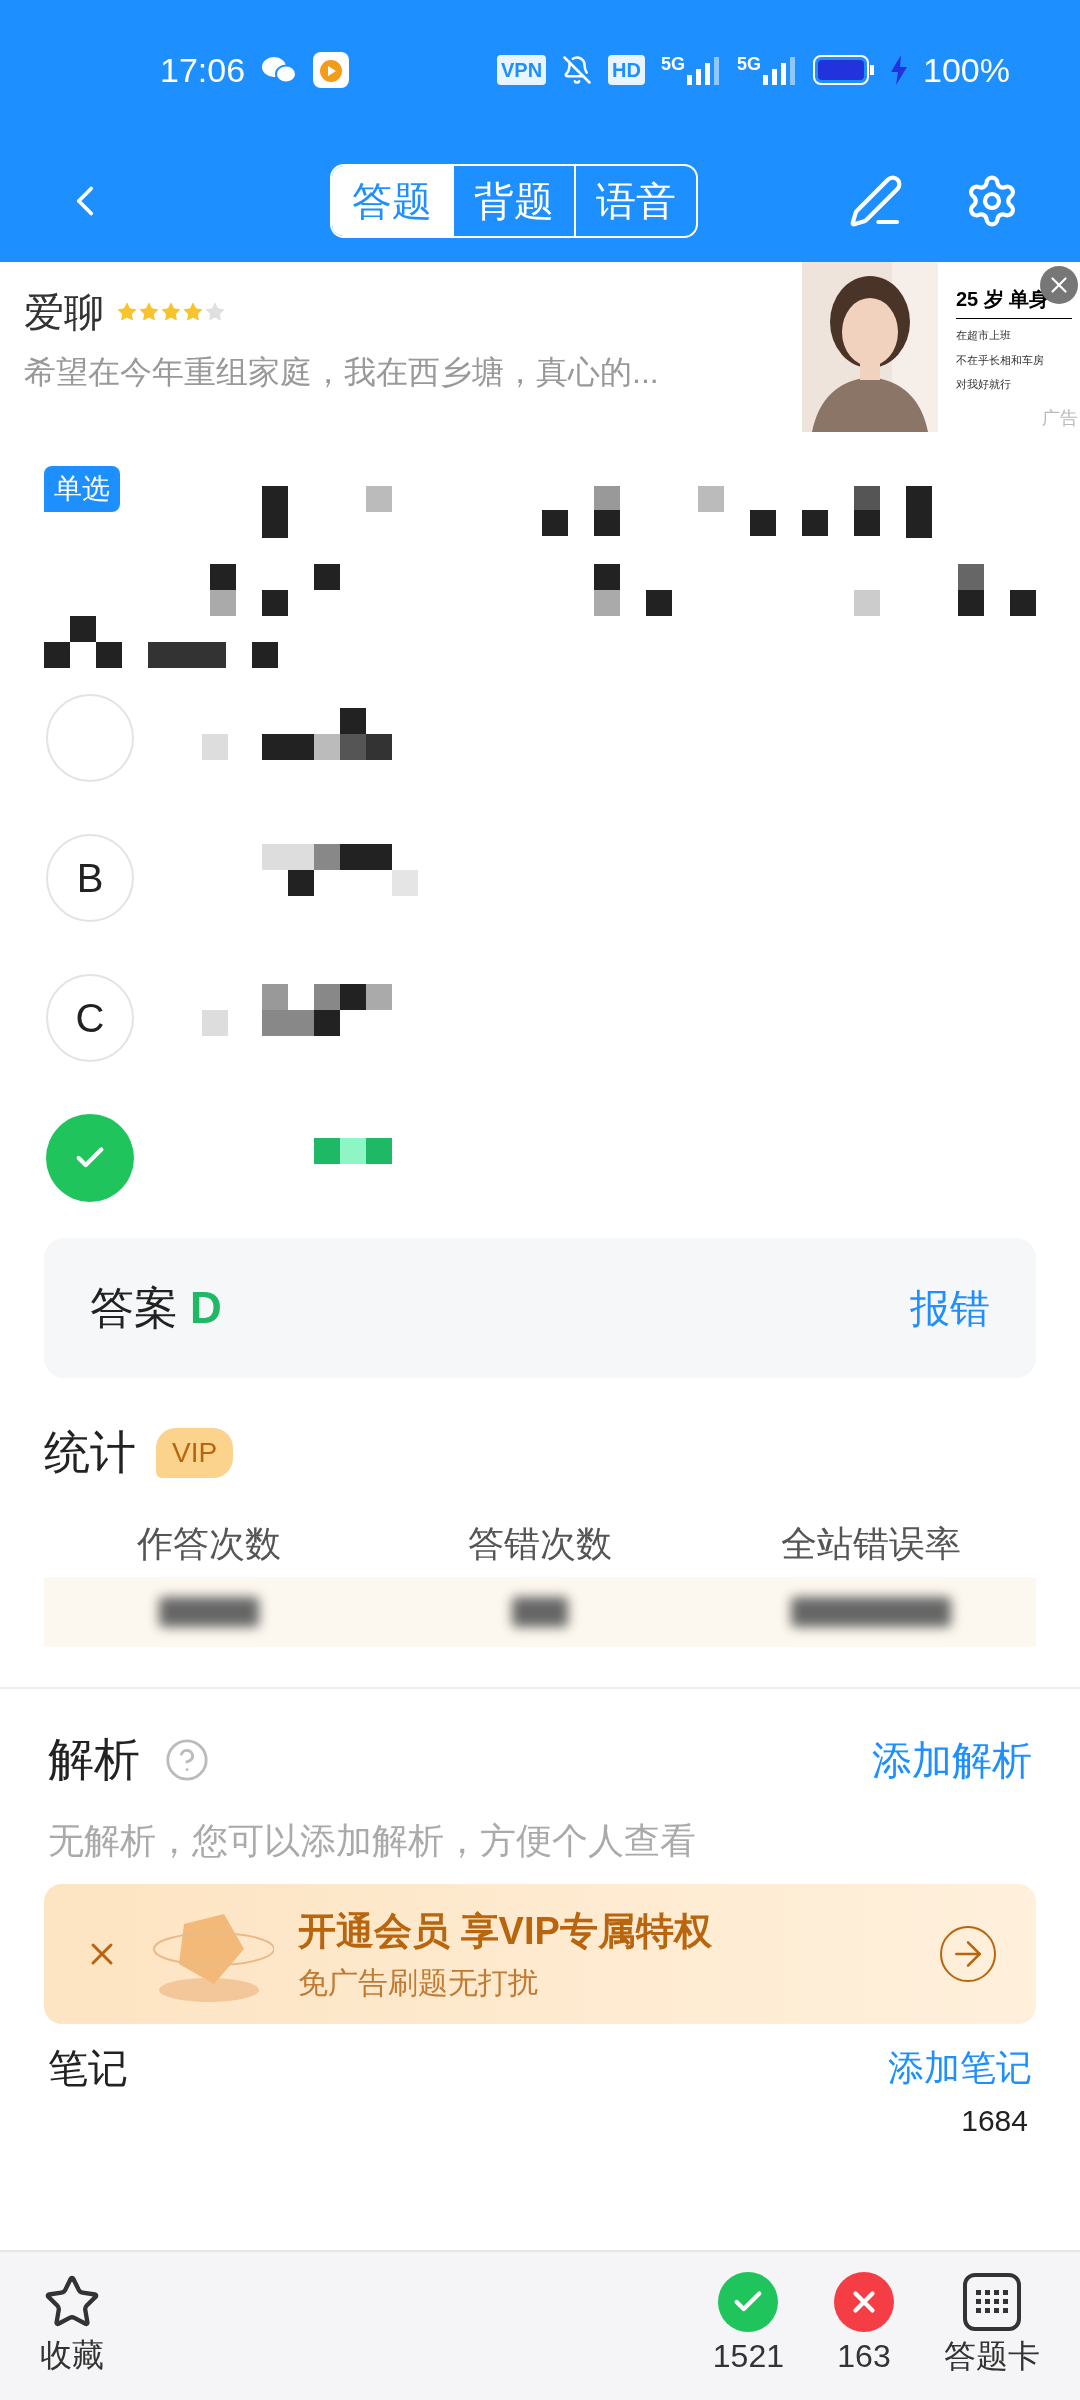 The width and height of the screenshot is (1080, 2400). I want to click on battery-percentage: 100%, so click(966, 70).